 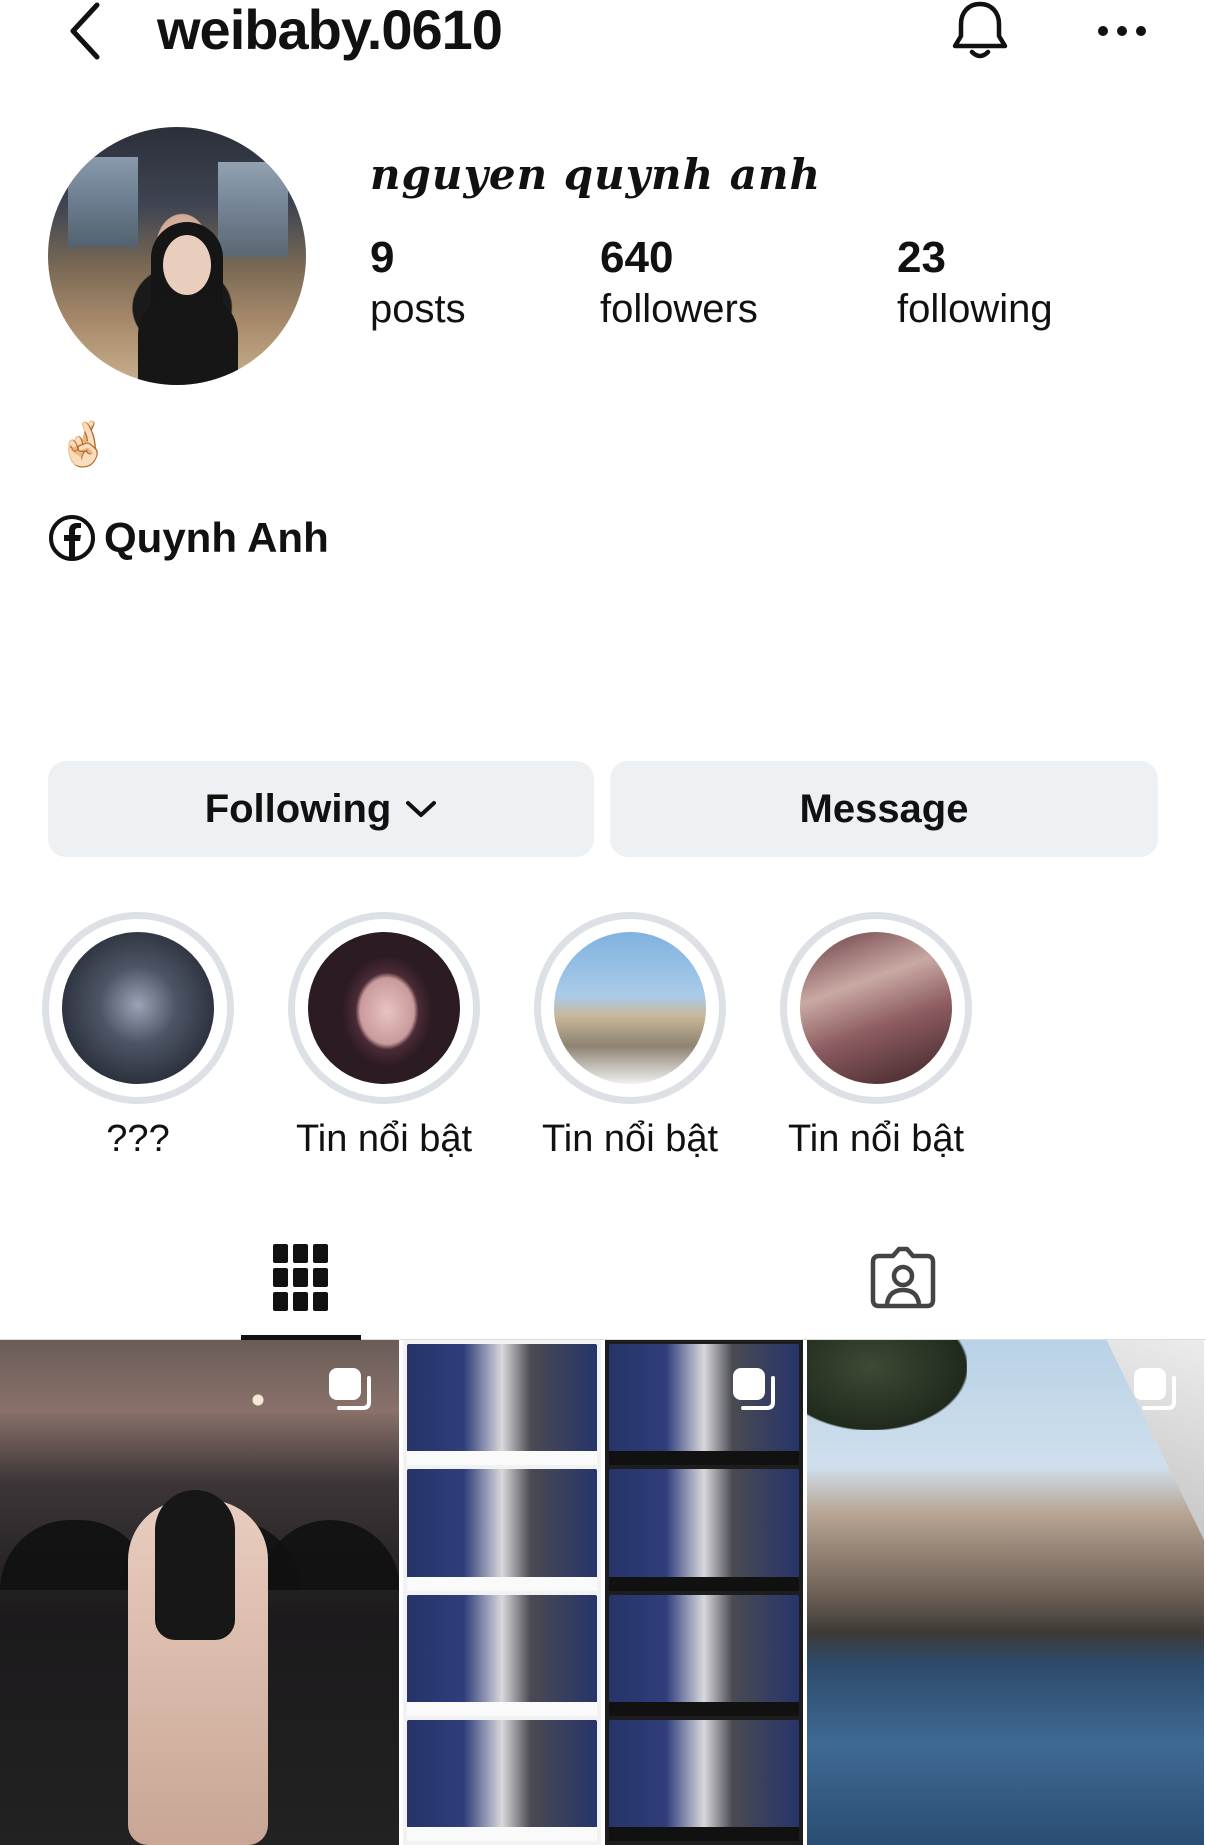 What do you see at coordinates (603, 1277) in the screenshot?
I see `profile-tabs` at bounding box center [603, 1277].